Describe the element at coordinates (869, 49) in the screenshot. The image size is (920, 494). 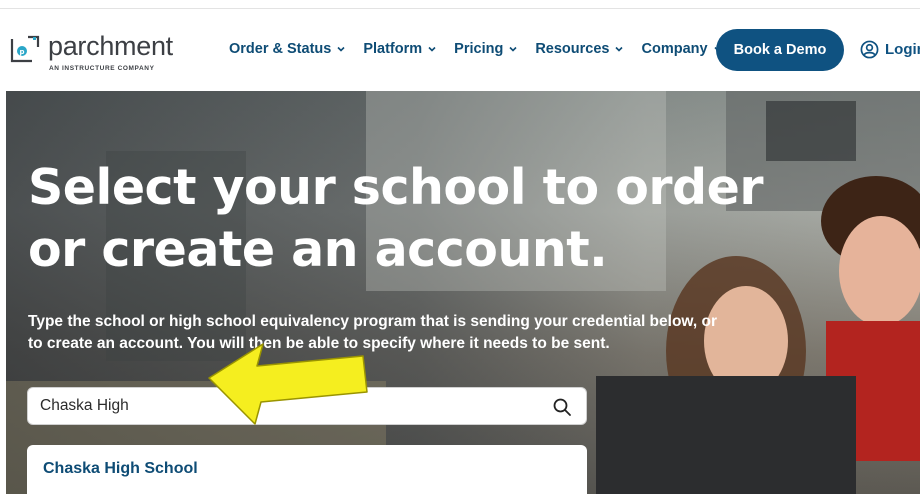
I see `user-circle-icon` at that location.